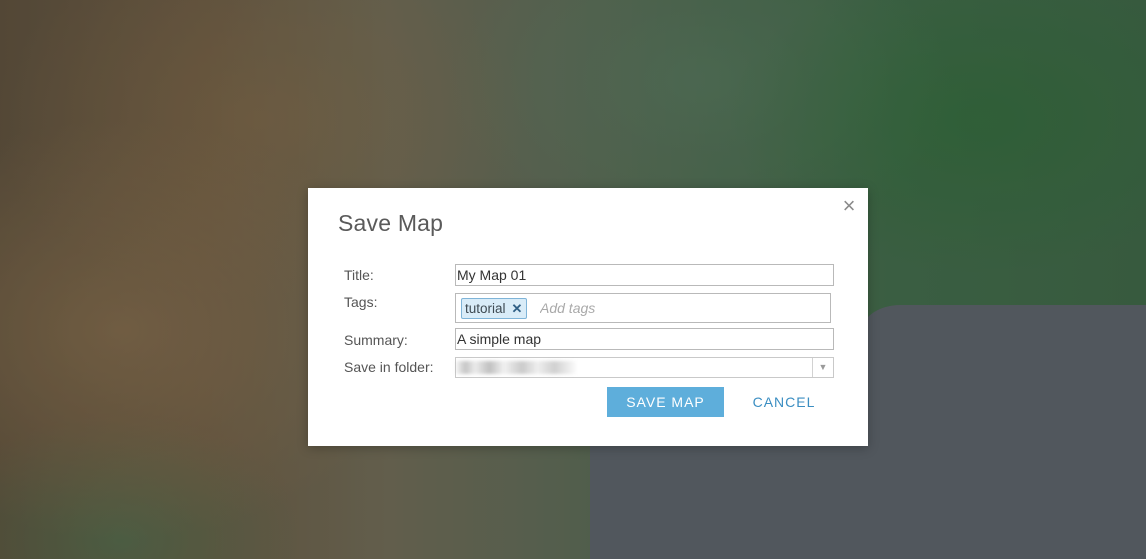 The width and height of the screenshot is (1146, 559). I want to click on summary-input, so click(644, 339).